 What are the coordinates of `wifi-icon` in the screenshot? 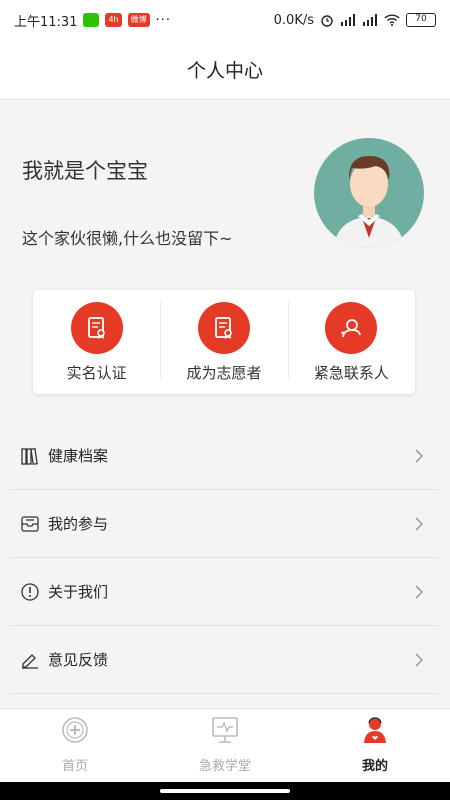 It's located at (392, 20).